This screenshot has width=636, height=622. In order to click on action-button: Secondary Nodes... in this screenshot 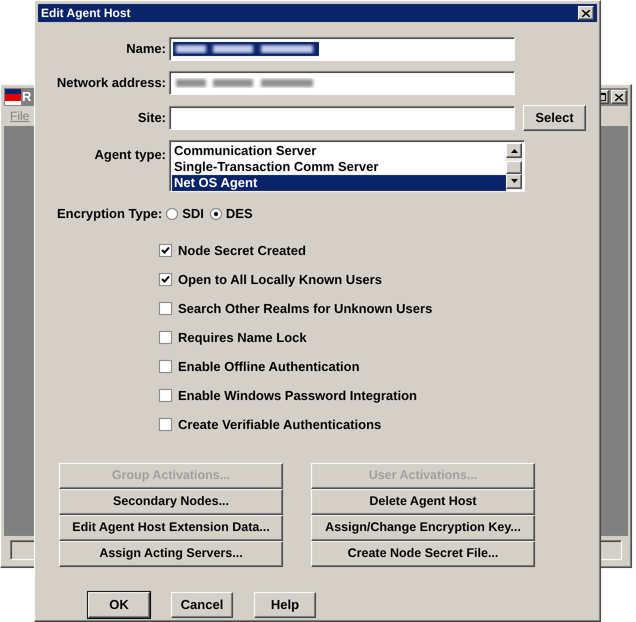, I will do `click(171, 501)`.